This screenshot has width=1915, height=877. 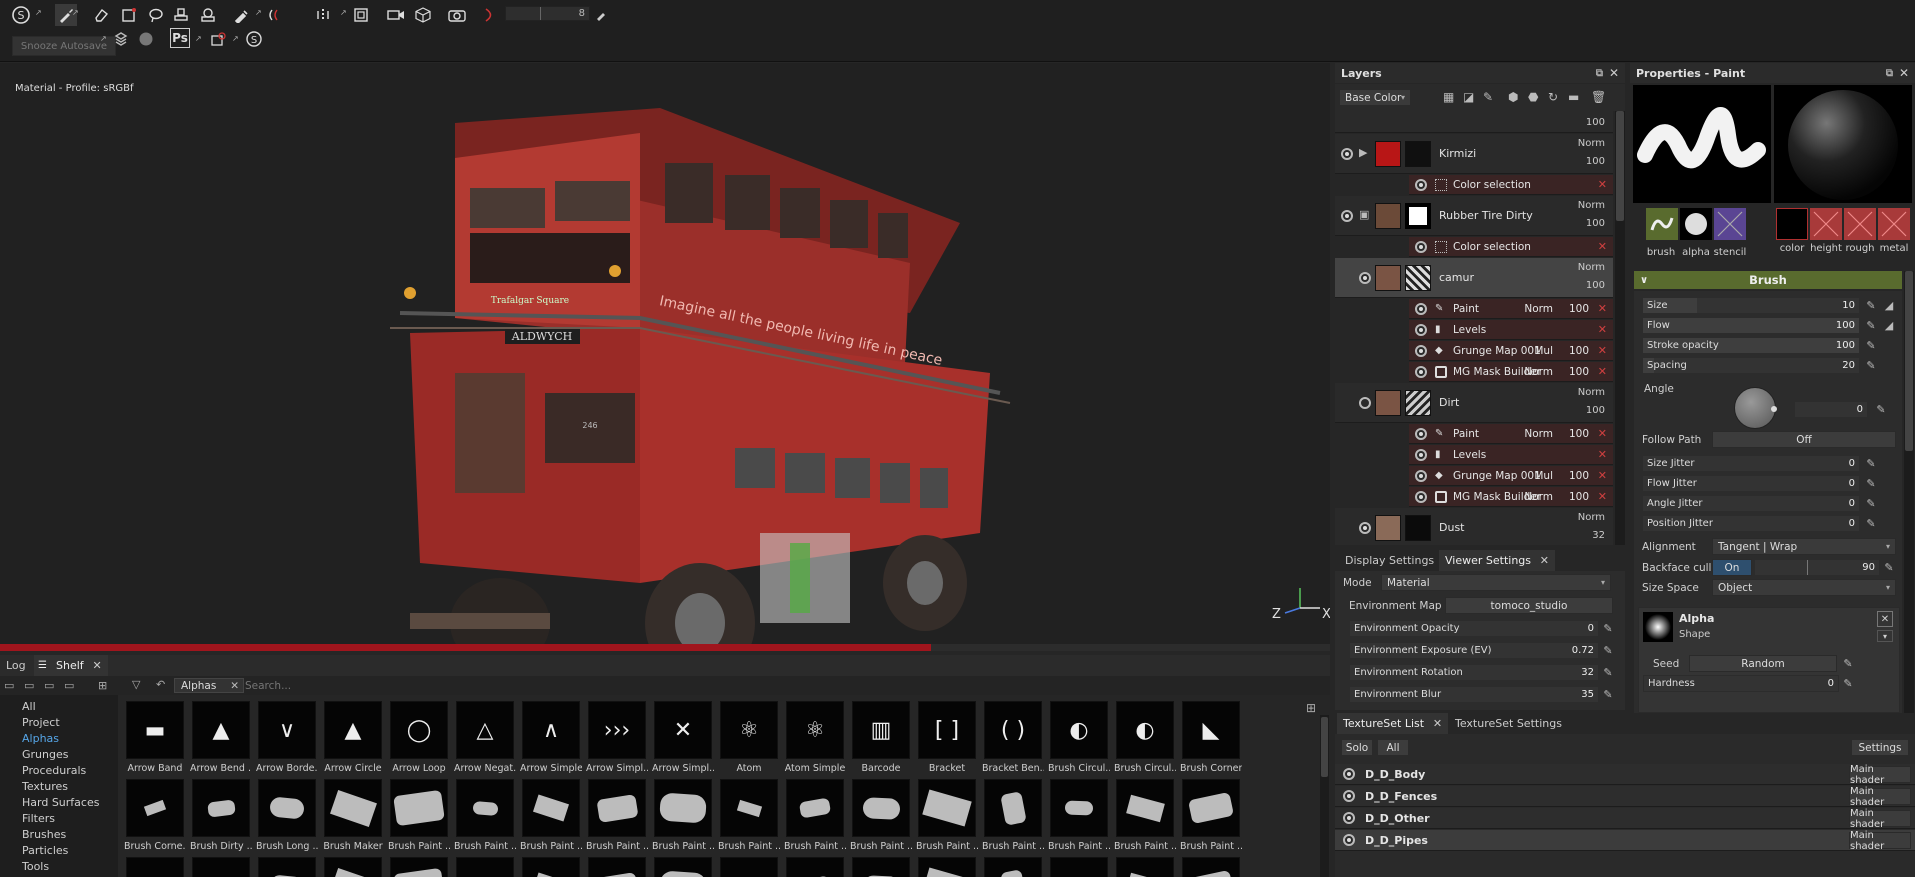 What do you see at coordinates (815, 730) in the screenshot?
I see `shelf-alpha-thumbnail: ⚛` at bounding box center [815, 730].